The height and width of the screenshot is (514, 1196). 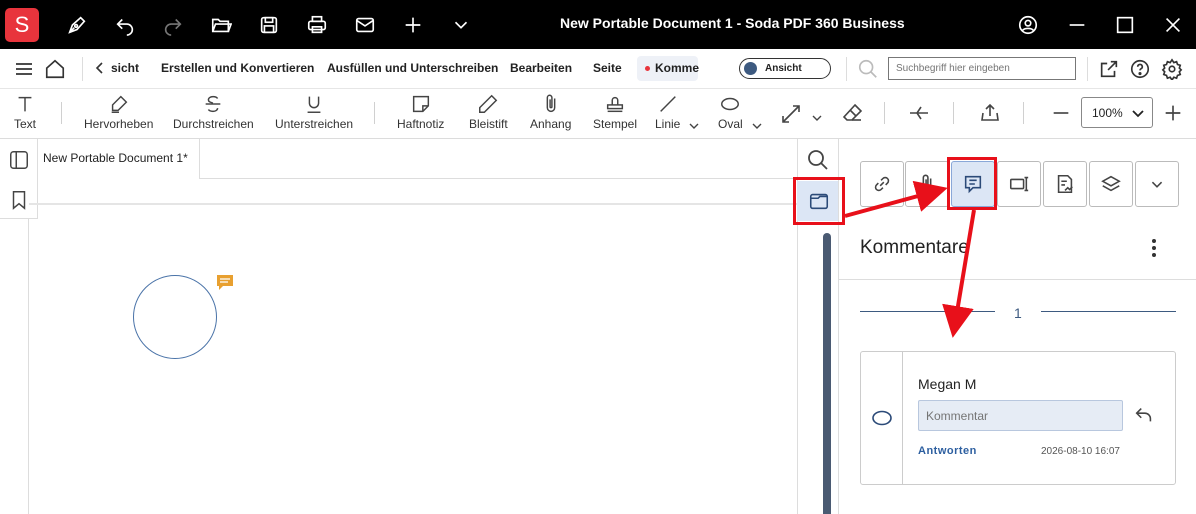 I want to click on arrow-to-comment-card, so click(x=959, y=273).